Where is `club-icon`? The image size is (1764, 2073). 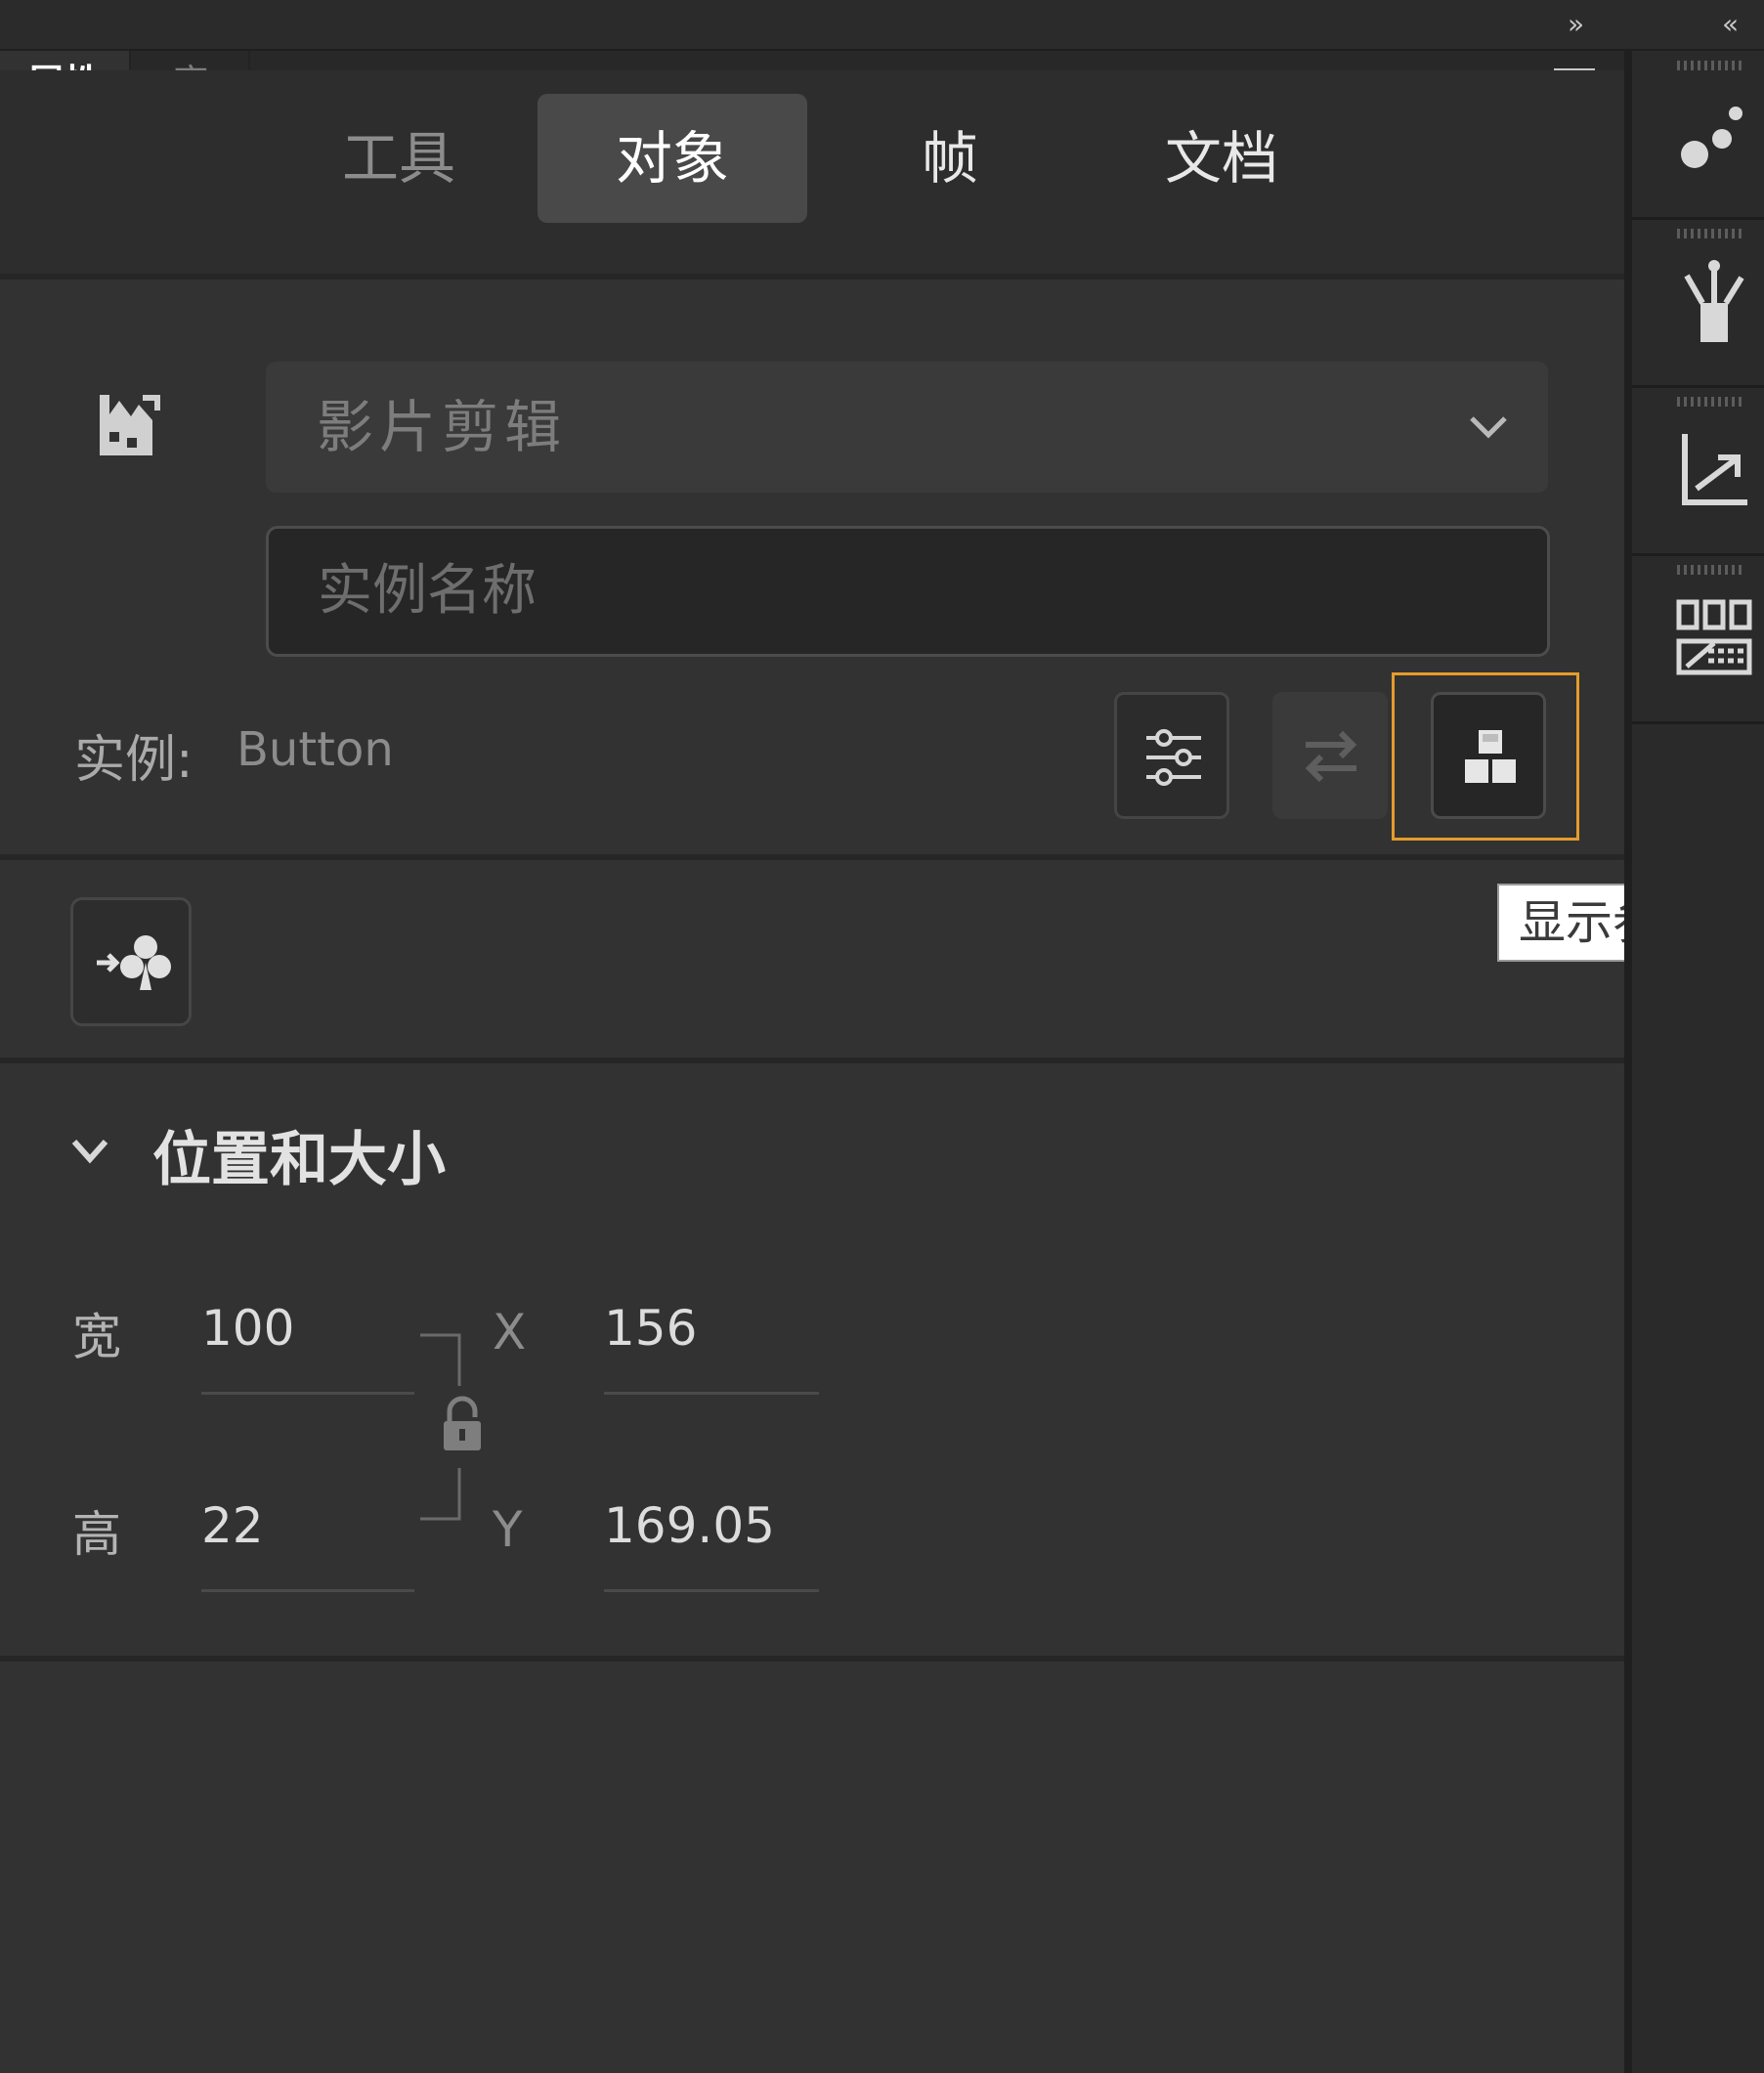 club-icon is located at coordinates (134, 962).